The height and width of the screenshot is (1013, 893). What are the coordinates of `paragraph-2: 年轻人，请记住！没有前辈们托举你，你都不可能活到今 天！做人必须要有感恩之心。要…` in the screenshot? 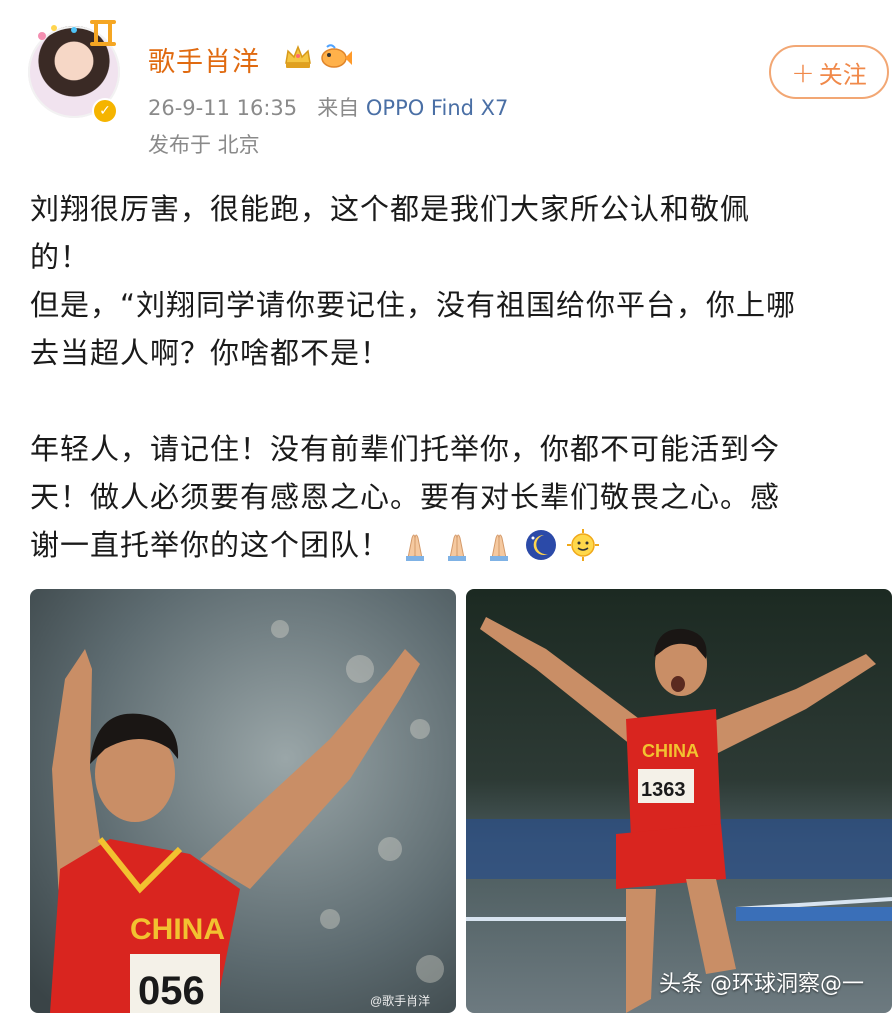 It's located at (450, 497).